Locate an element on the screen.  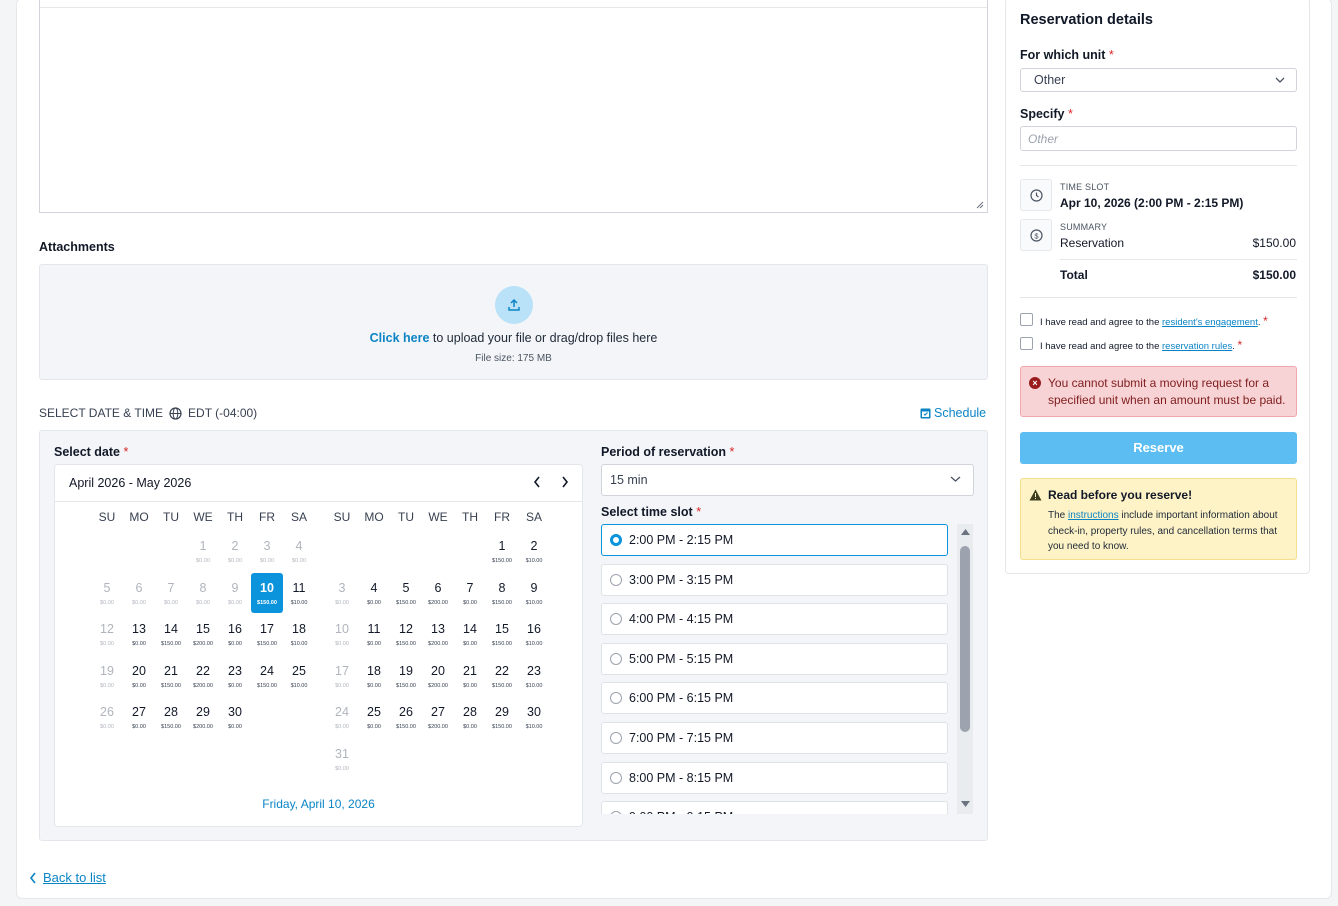
instructions-link: instructions is located at coordinates (1093, 515).